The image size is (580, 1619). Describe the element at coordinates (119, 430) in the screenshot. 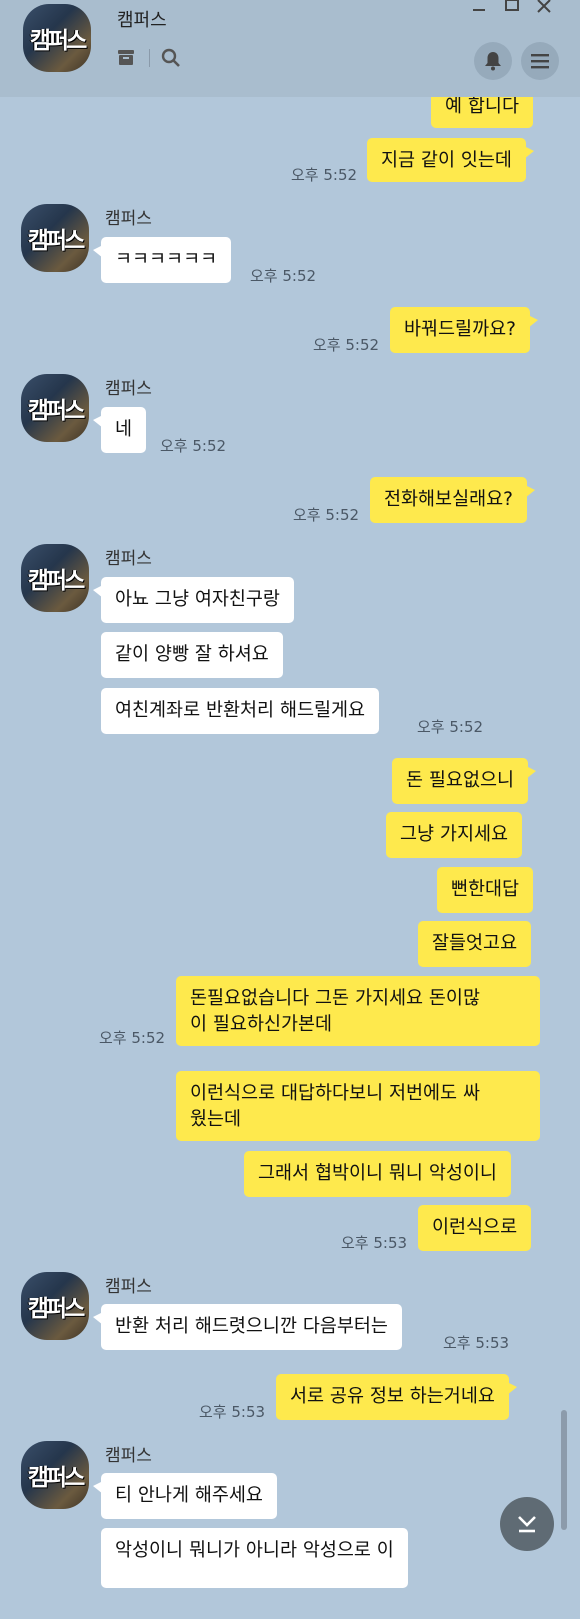

I see `their-message-bubble: 네` at that location.